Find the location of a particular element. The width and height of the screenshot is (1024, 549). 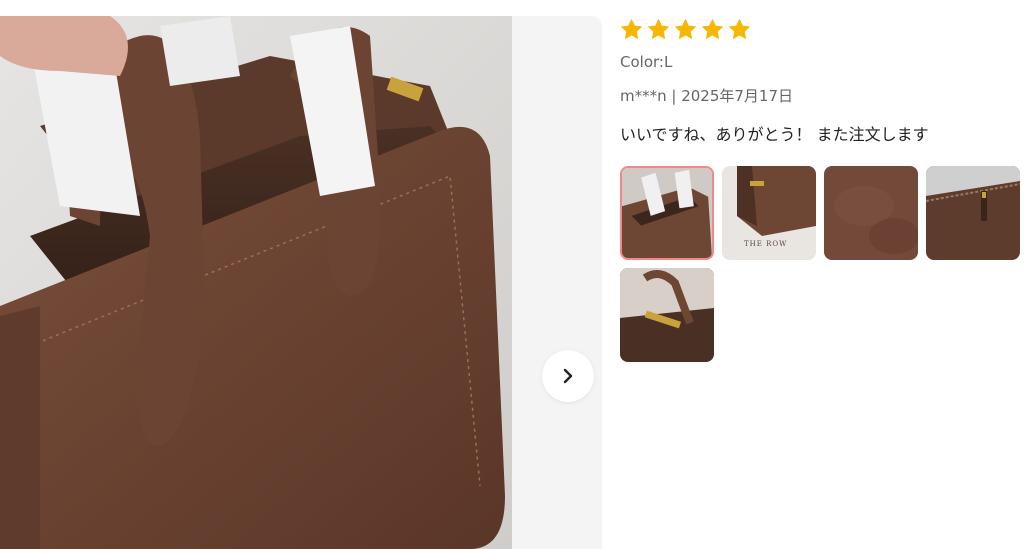

next-image-button is located at coordinates (568, 376).